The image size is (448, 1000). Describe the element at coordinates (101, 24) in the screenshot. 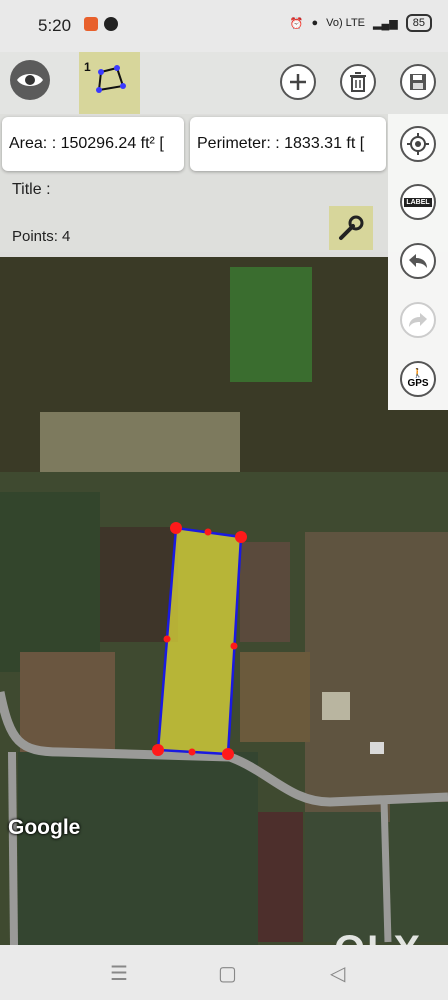

I see `notification-icons` at that location.